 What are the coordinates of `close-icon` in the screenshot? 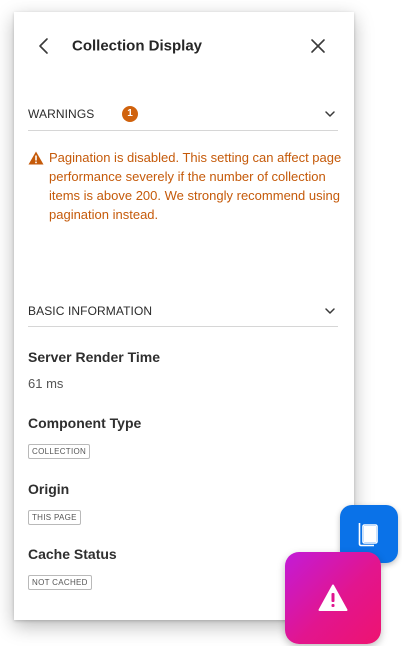 It's located at (318, 46).